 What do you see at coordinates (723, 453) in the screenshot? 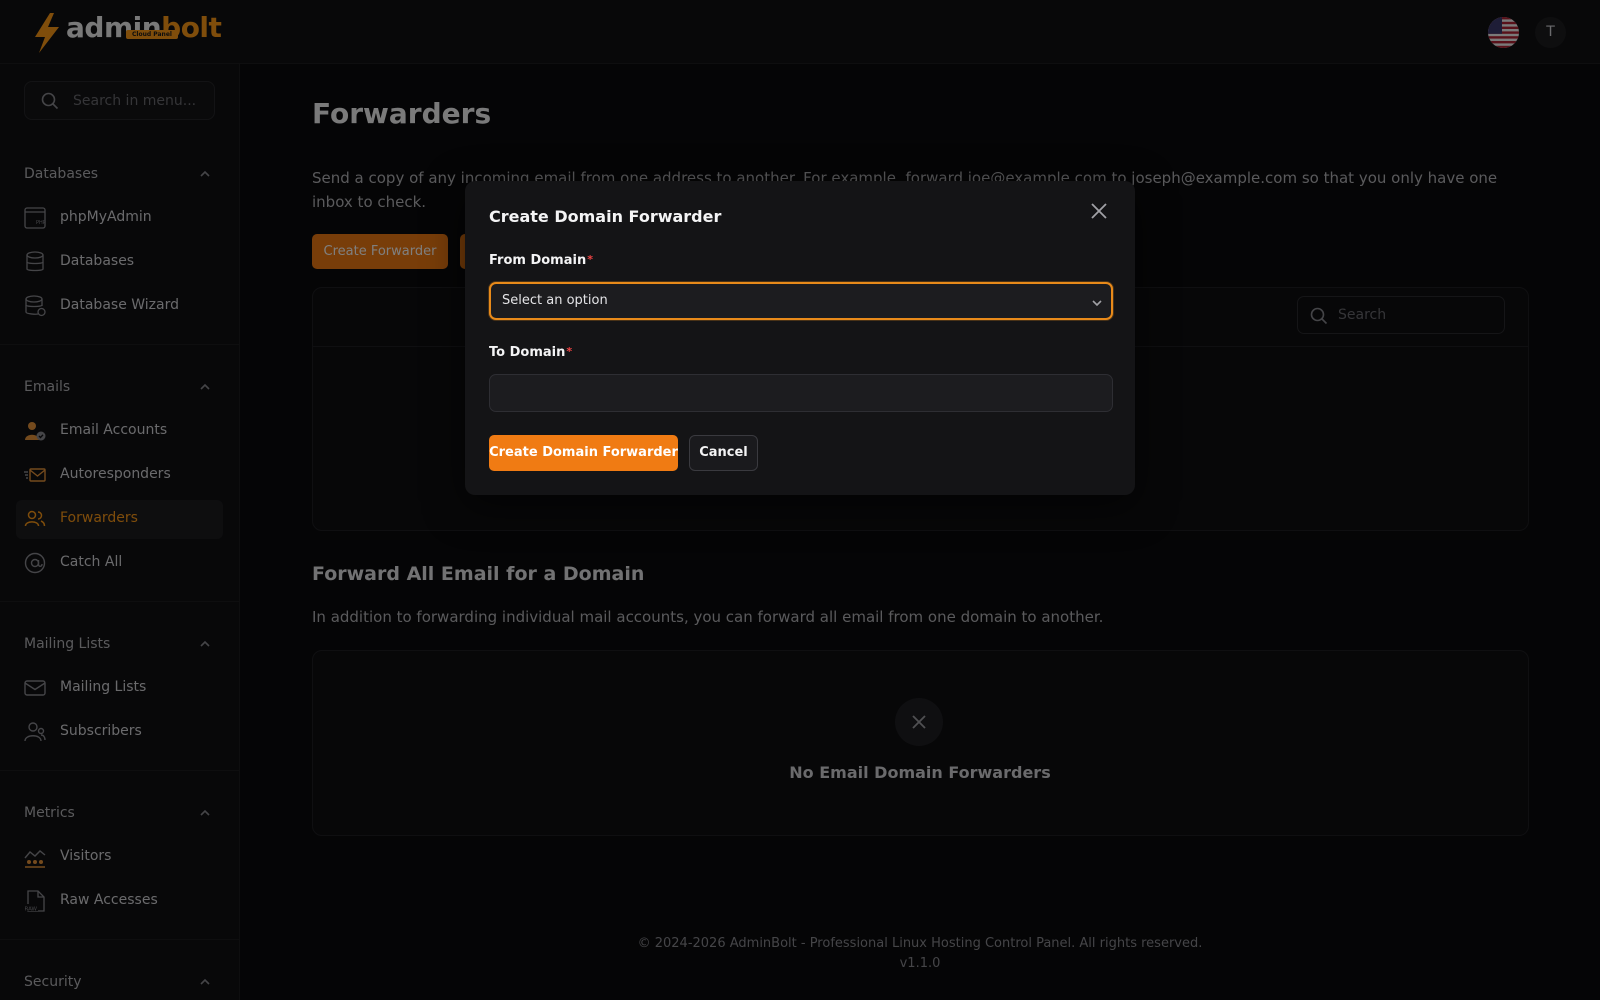
I see `cancel-button: Cancel` at bounding box center [723, 453].